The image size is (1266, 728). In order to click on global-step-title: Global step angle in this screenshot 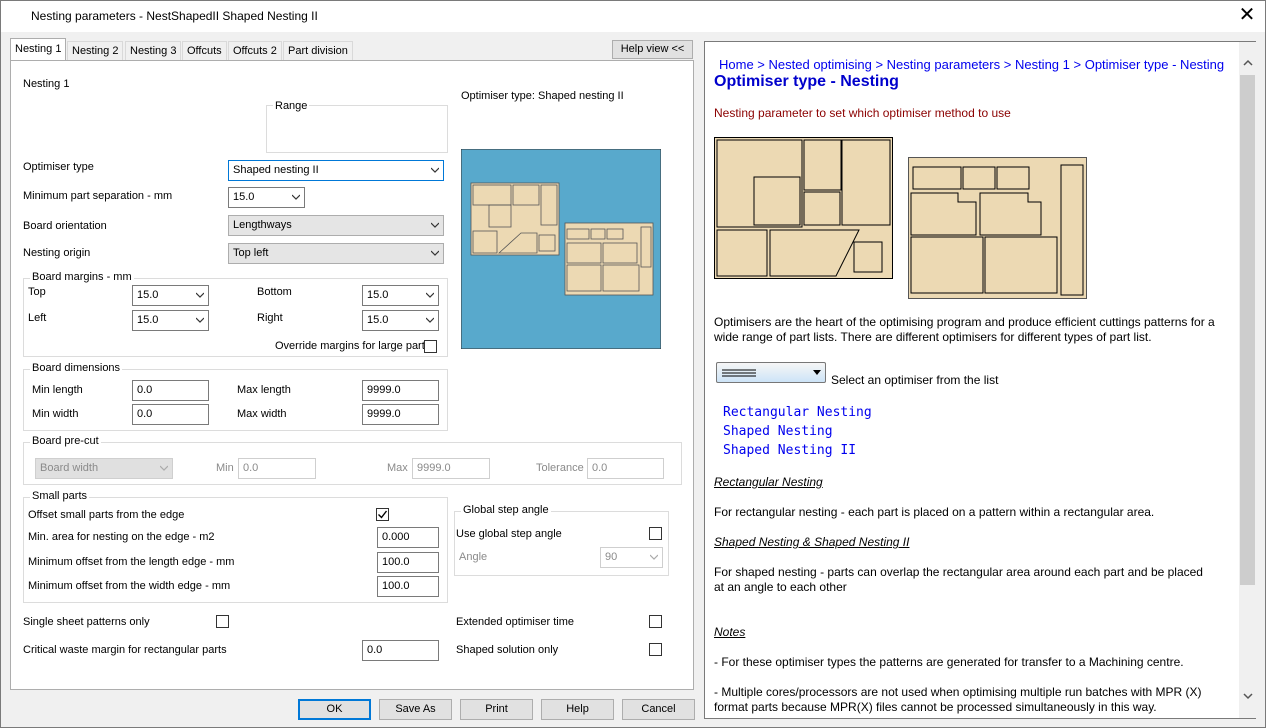, I will do `click(506, 510)`.